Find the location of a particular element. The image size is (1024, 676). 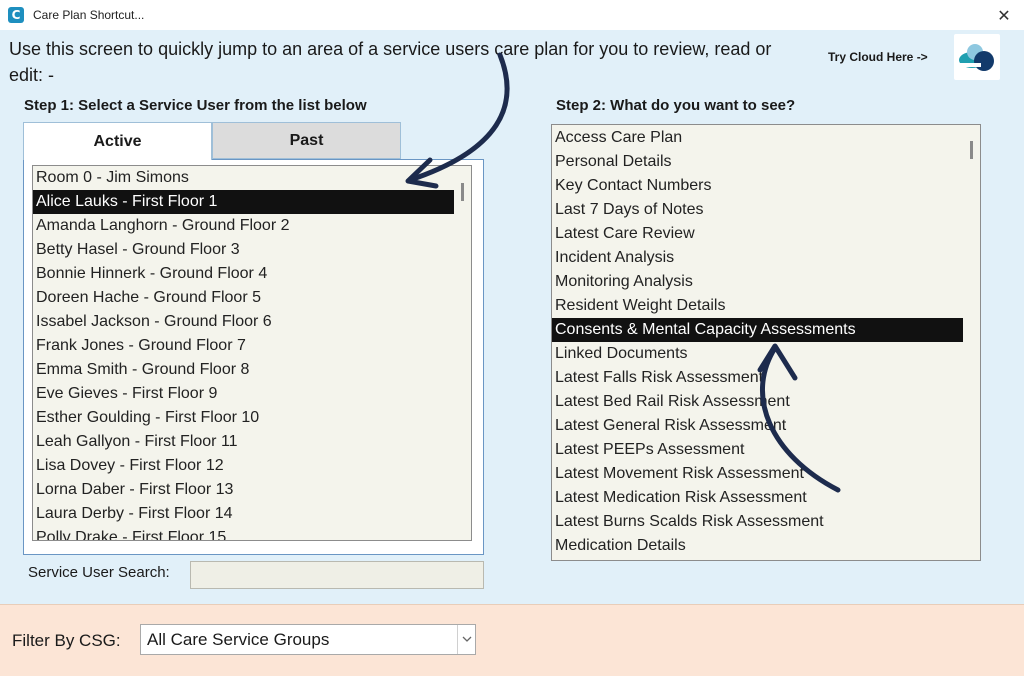

service-user-list-scrollbar is located at coordinates (462, 353).